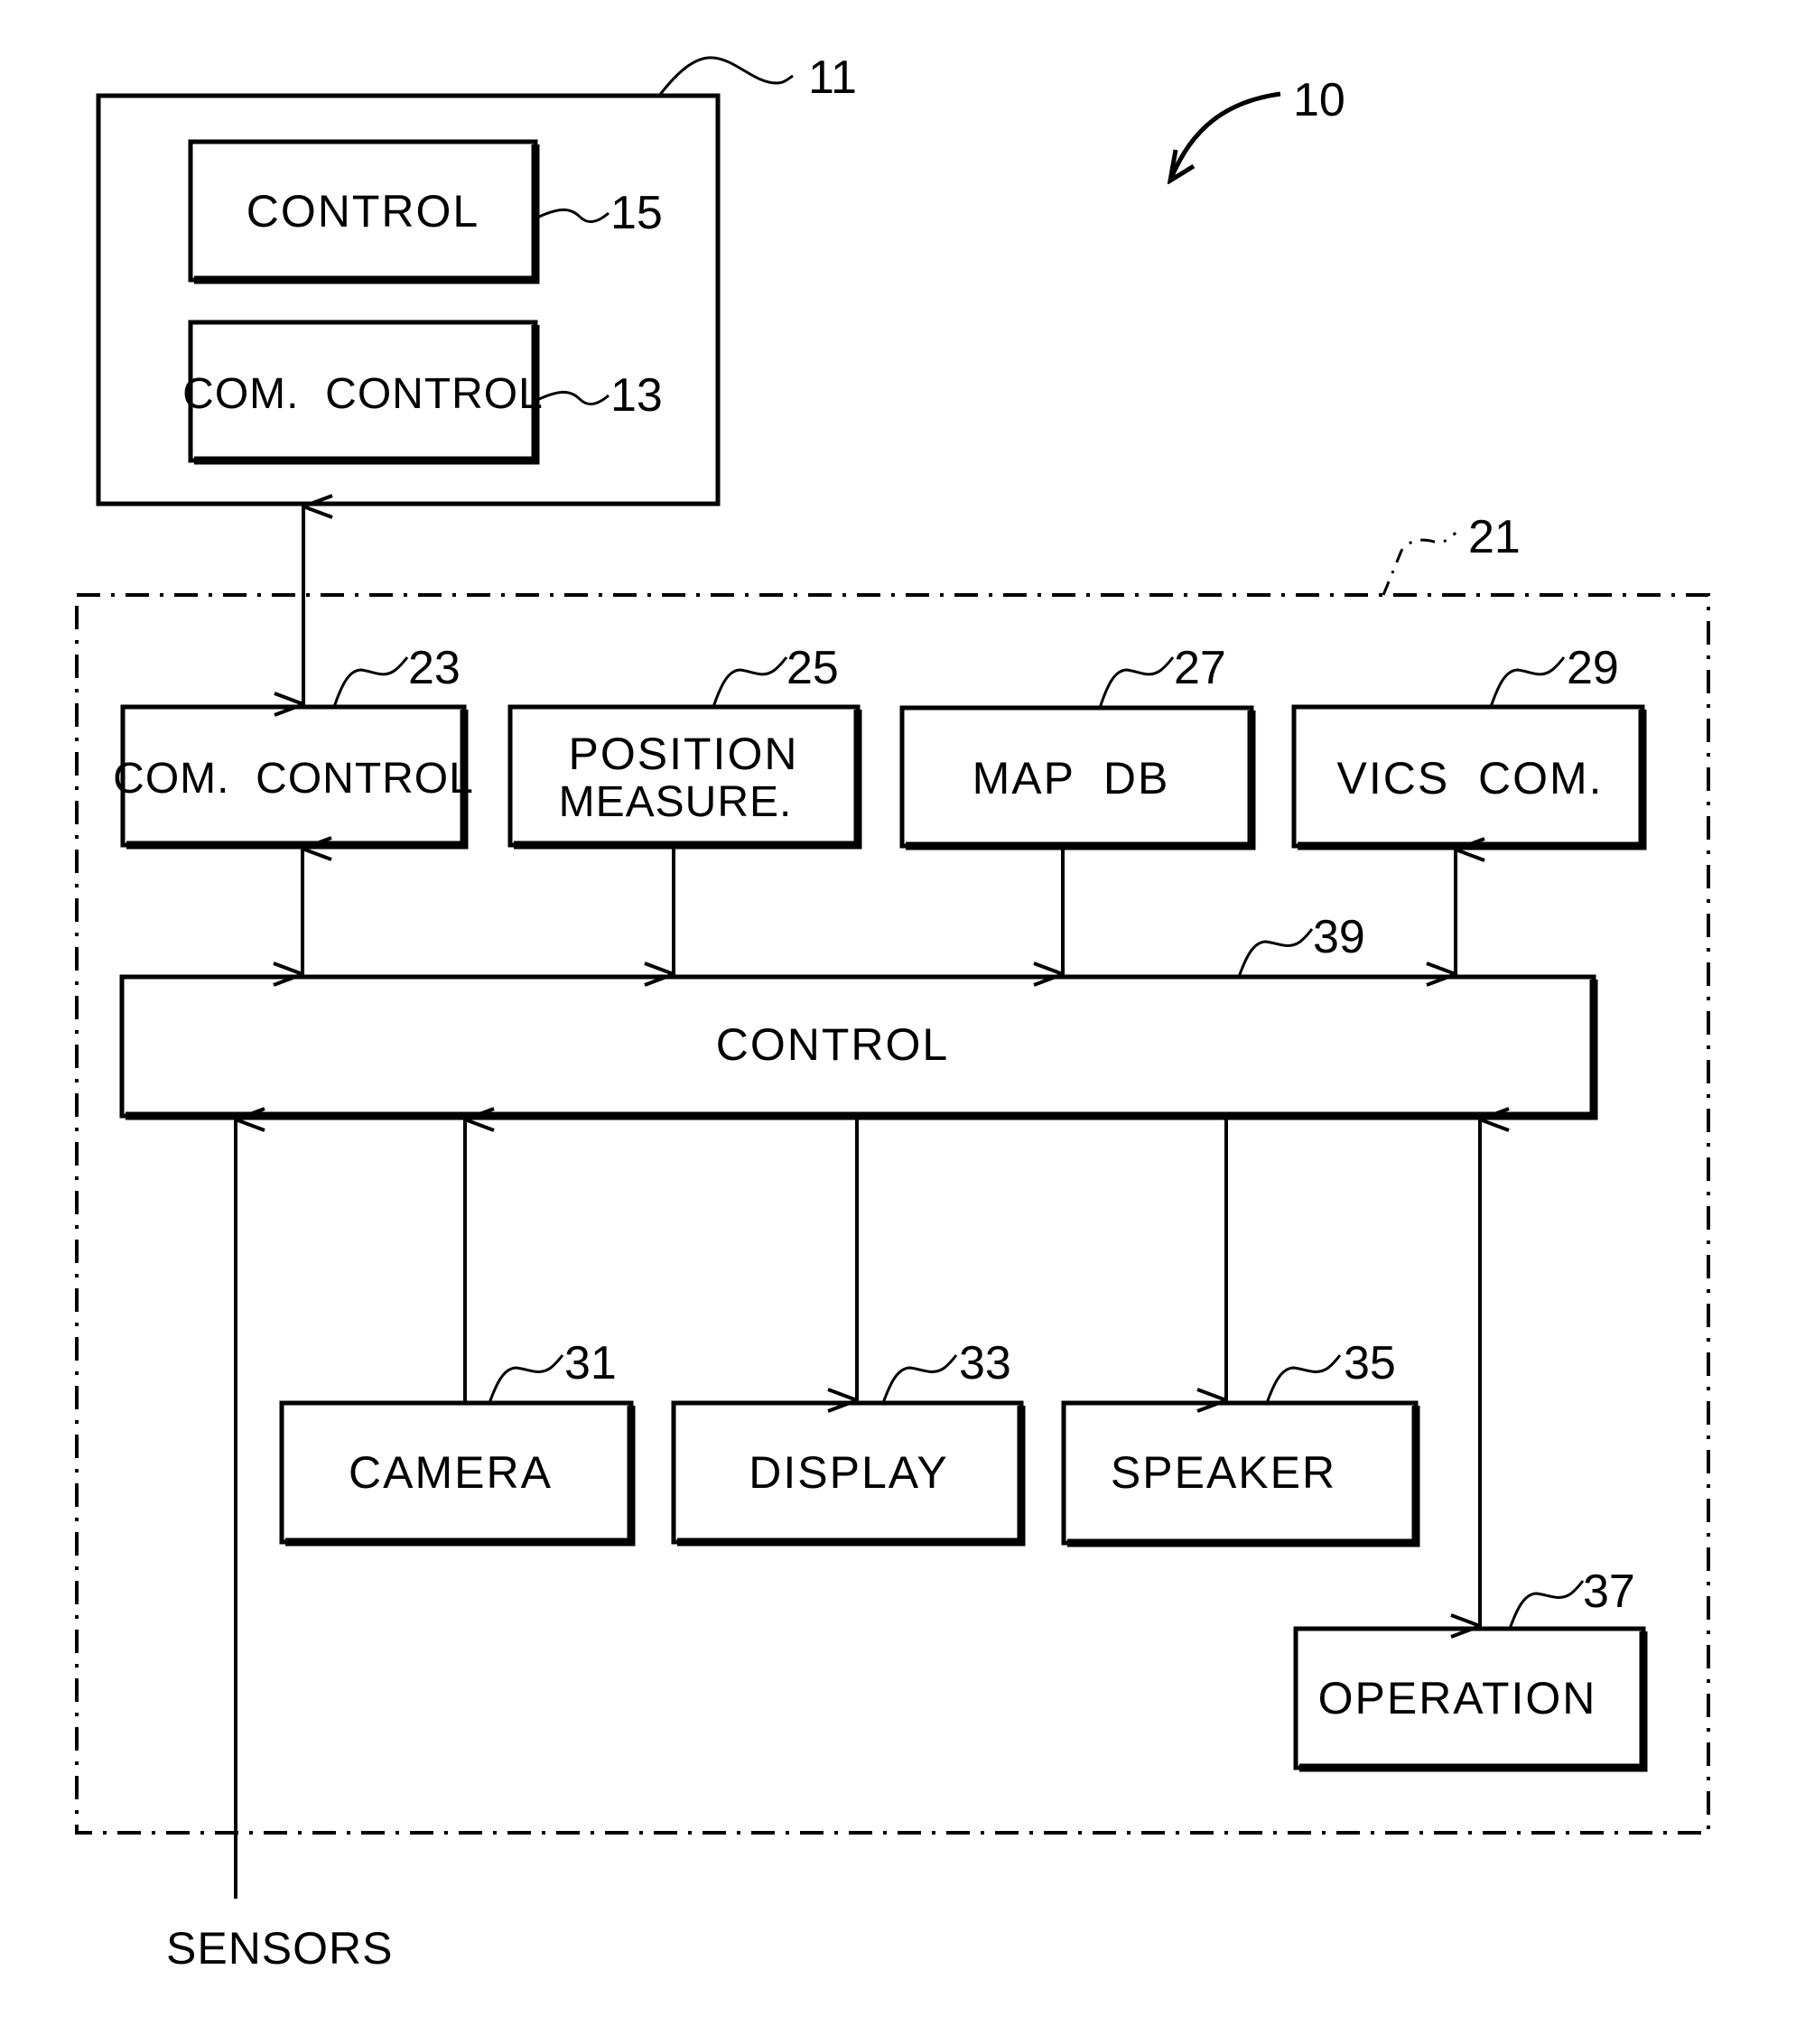  I want to click on ref-label-31: 31, so click(590, 1363).